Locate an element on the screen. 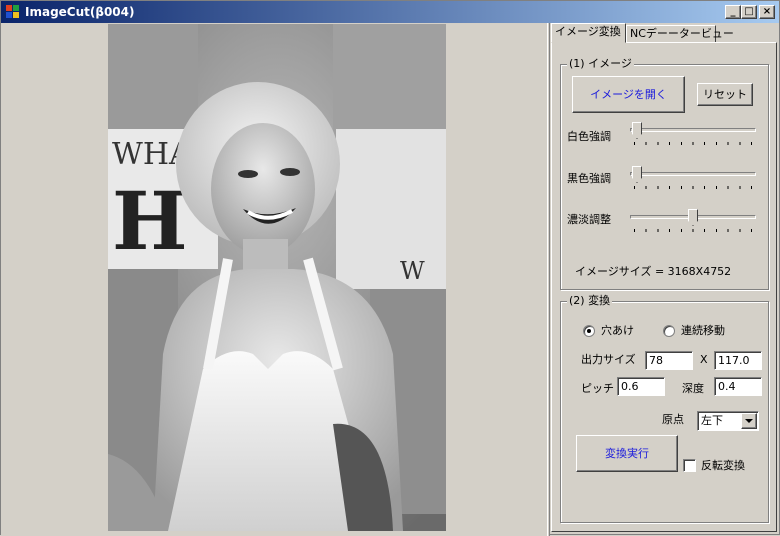 The image size is (780, 536). app-icon is located at coordinates (13, 12).